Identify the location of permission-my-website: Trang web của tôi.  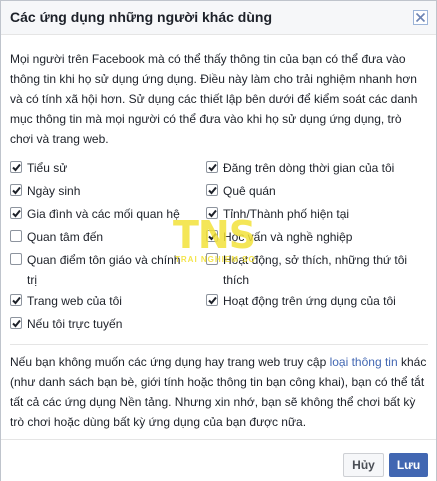
(100, 301).